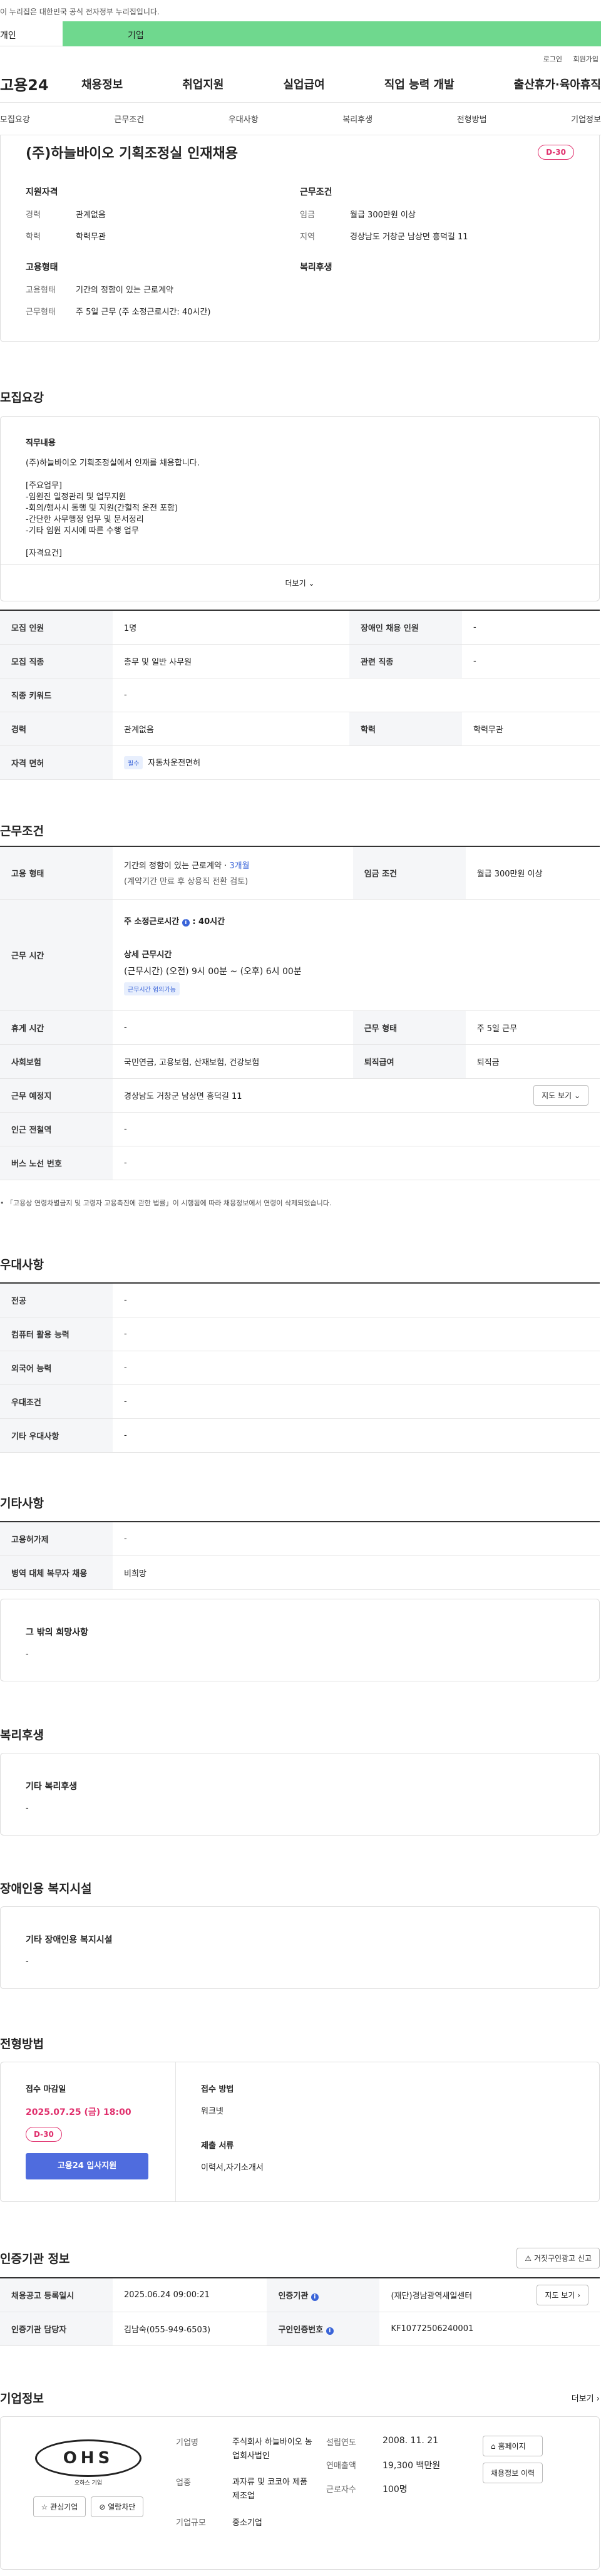 This screenshot has width=601, height=2576. Describe the element at coordinates (118, 2506) in the screenshot. I see `block-company-button: ⊘ 열람차단` at that location.